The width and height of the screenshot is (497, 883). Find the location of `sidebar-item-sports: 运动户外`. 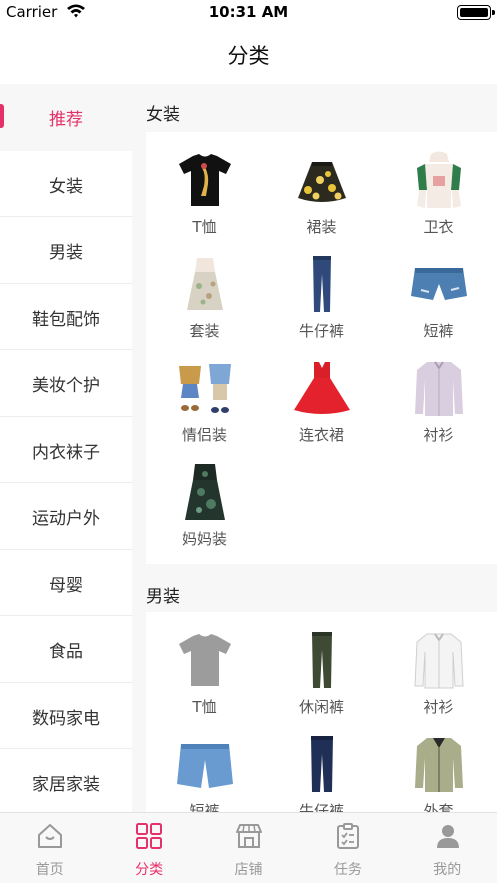

sidebar-item-sports: 运动户外 is located at coordinates (66, 516).